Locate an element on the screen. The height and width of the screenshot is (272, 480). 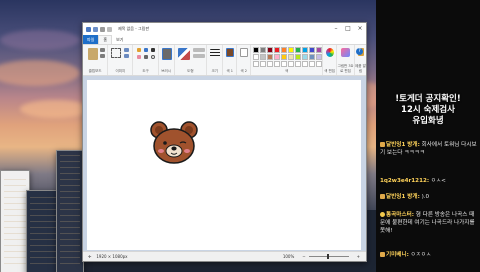
tab-home: 홈 is located at coordinates (105, 39).